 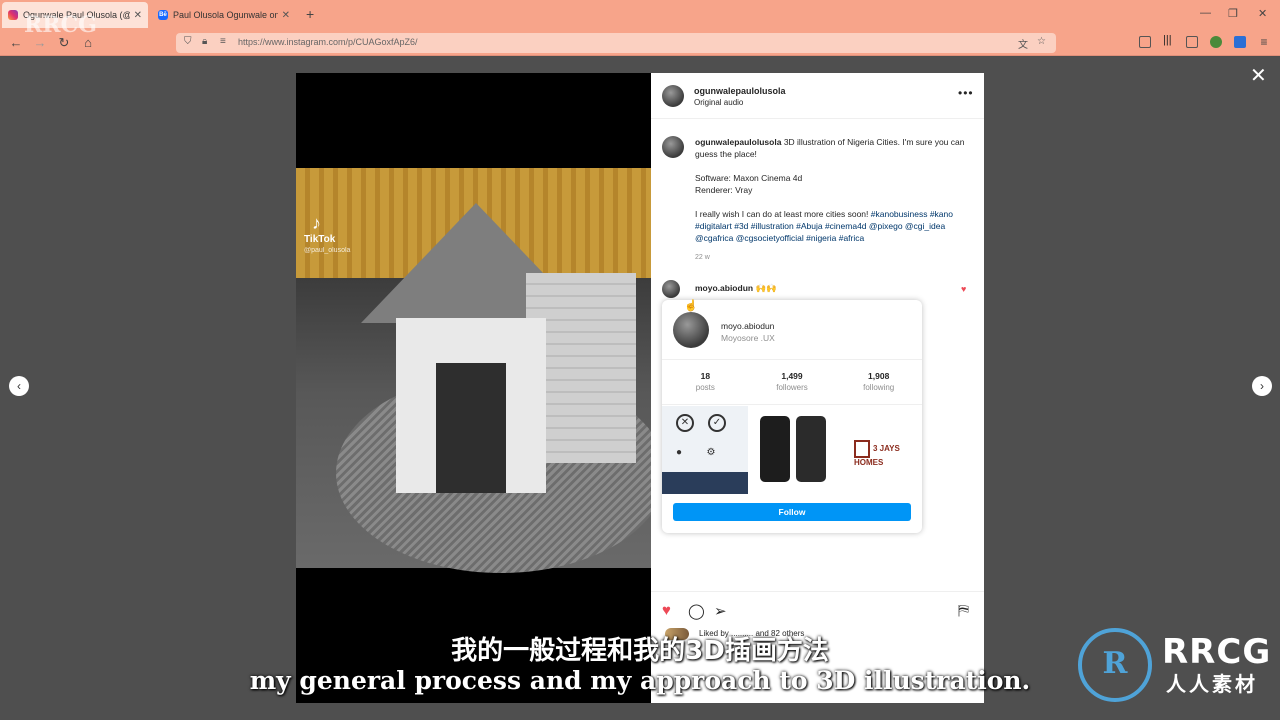 I want to click on caption-software: Software: Maxon Cinema 4d, so click(x=749, y=178).